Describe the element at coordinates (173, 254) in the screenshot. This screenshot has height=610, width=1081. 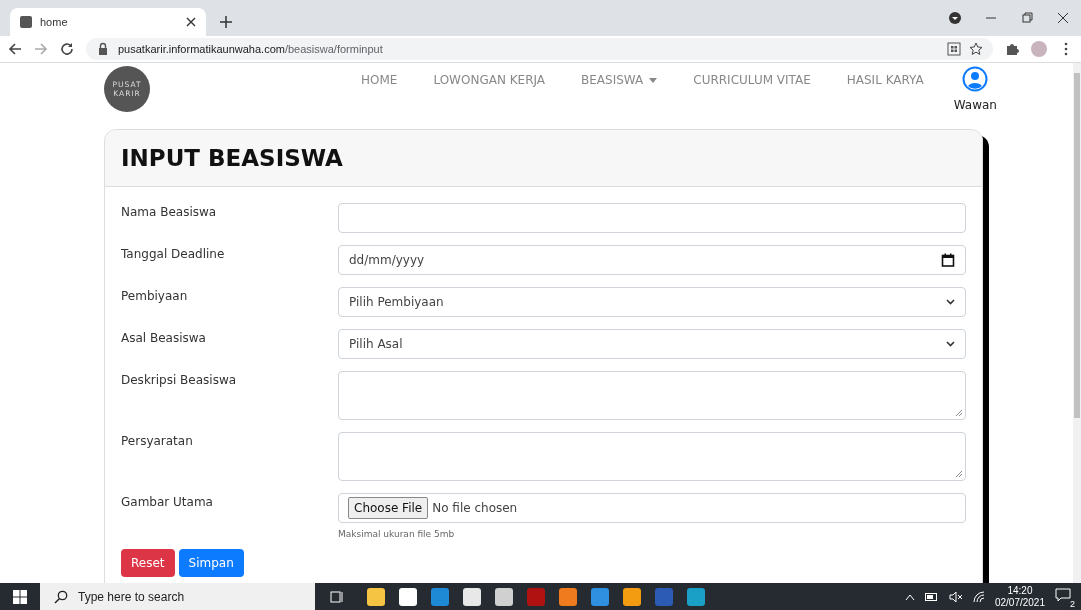
I see `field-label: Tanggal Deadline` at that location.